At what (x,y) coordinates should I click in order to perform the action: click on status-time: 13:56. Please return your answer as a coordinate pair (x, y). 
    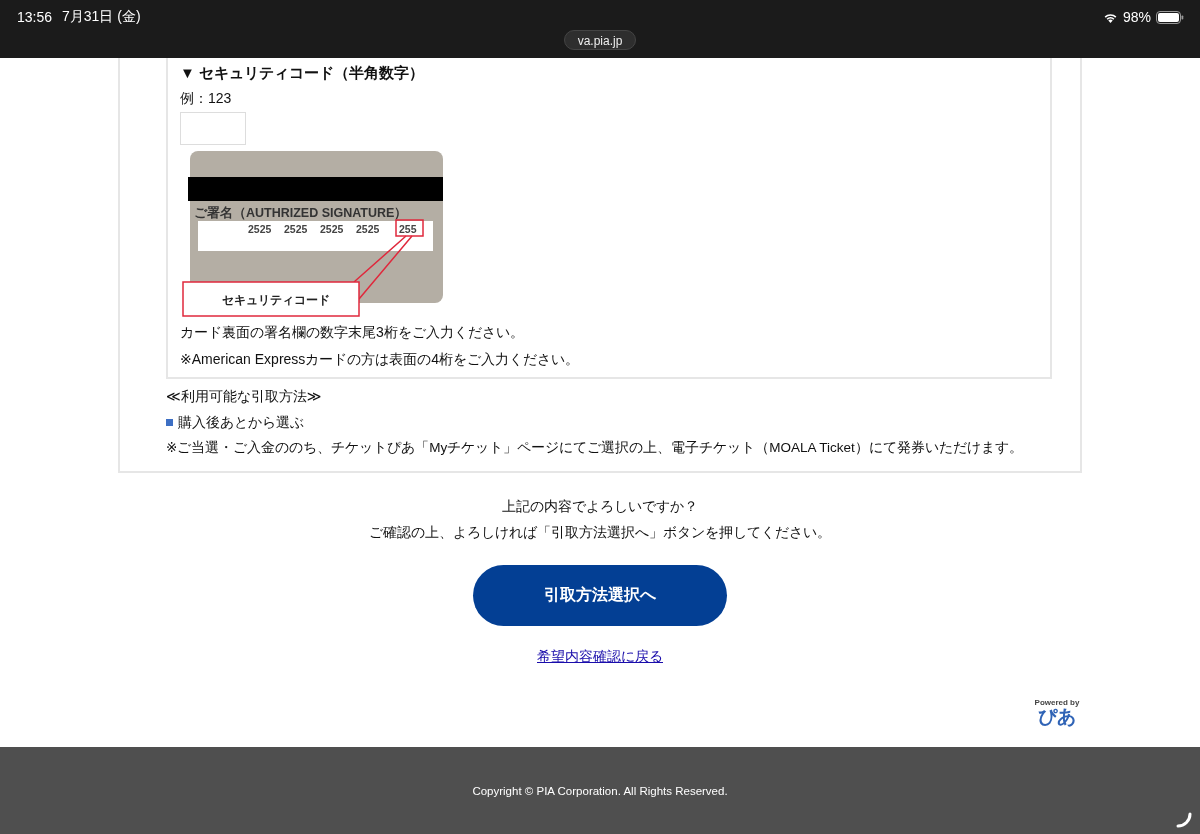
    Looking at the image, I should click on (35, 17).